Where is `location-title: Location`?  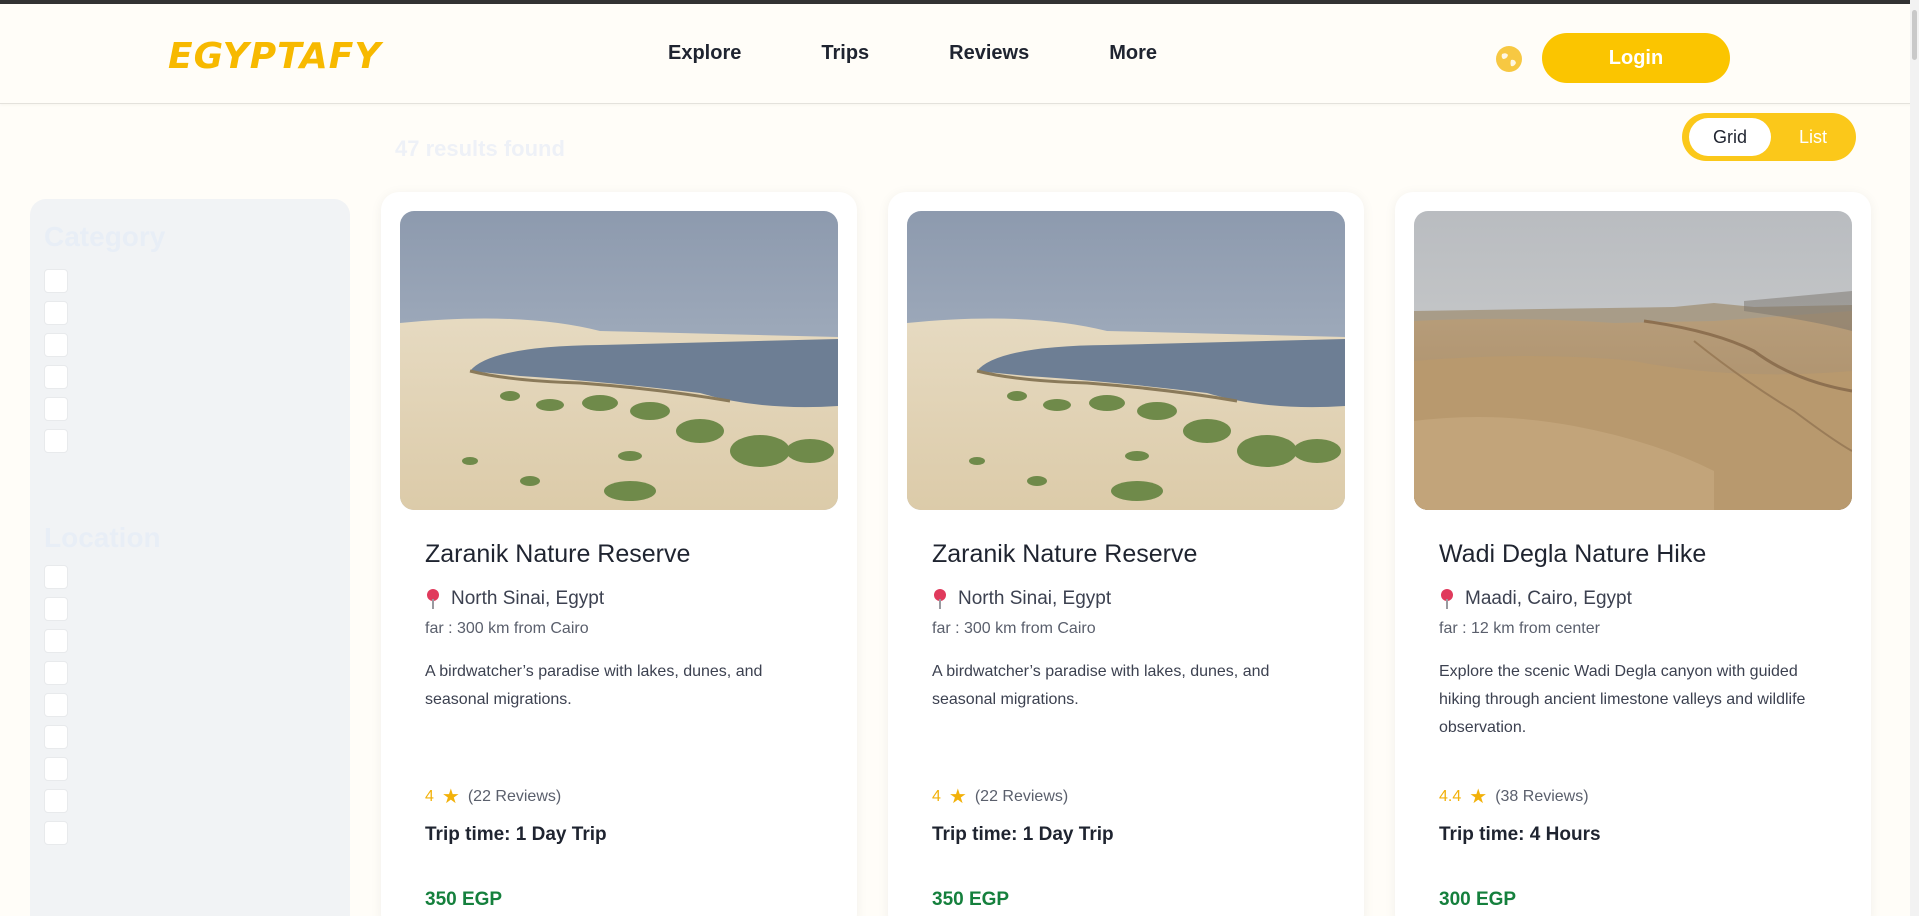 location-title: Location is located at coordinates (102, 537).